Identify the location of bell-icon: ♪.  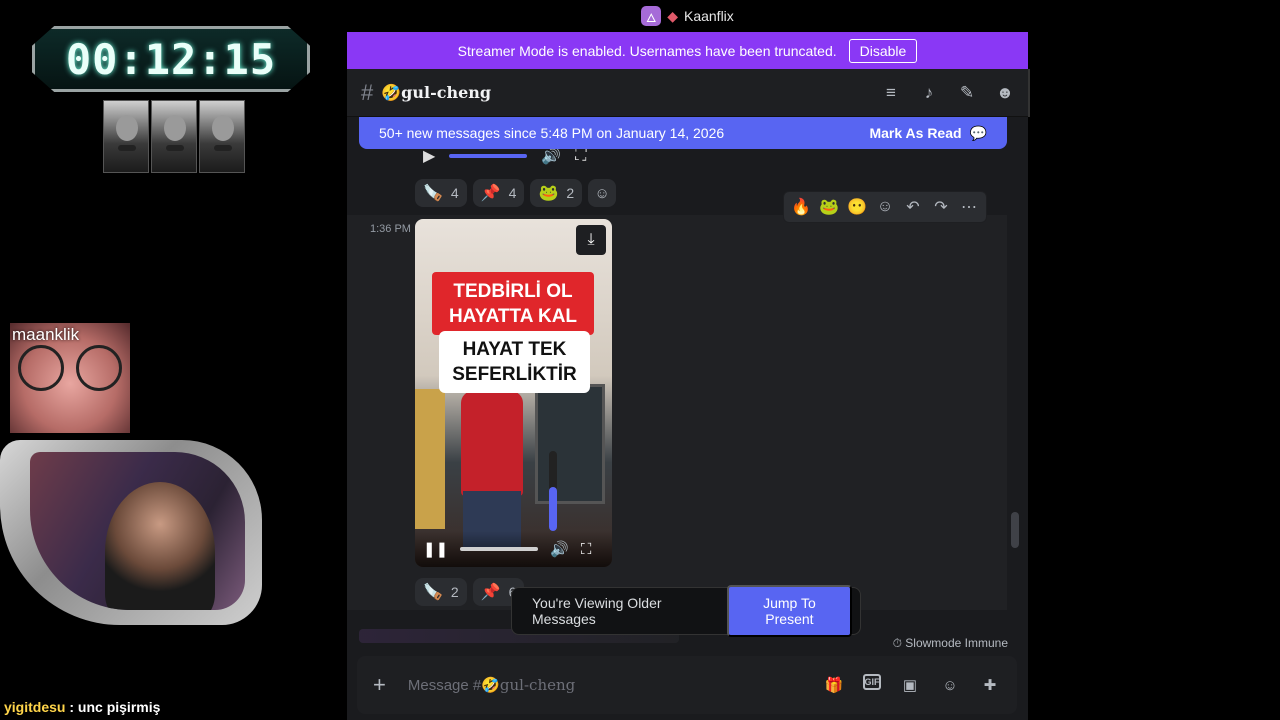
(929, 92).